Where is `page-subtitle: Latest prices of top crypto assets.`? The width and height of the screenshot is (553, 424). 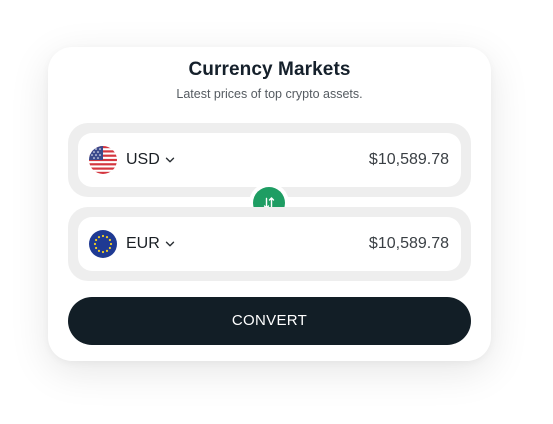
page-subtitle: Latest prices of top crypto assets. is located at coordinates (269, 94).